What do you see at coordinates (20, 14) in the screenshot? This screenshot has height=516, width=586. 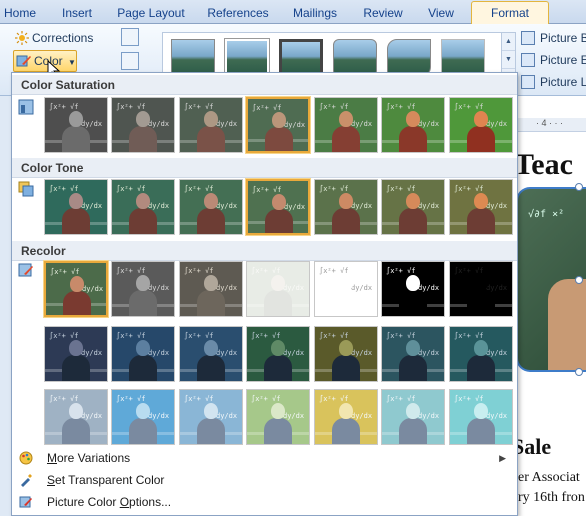 I see `tab-home: Home` at bounding box center [20, 14].